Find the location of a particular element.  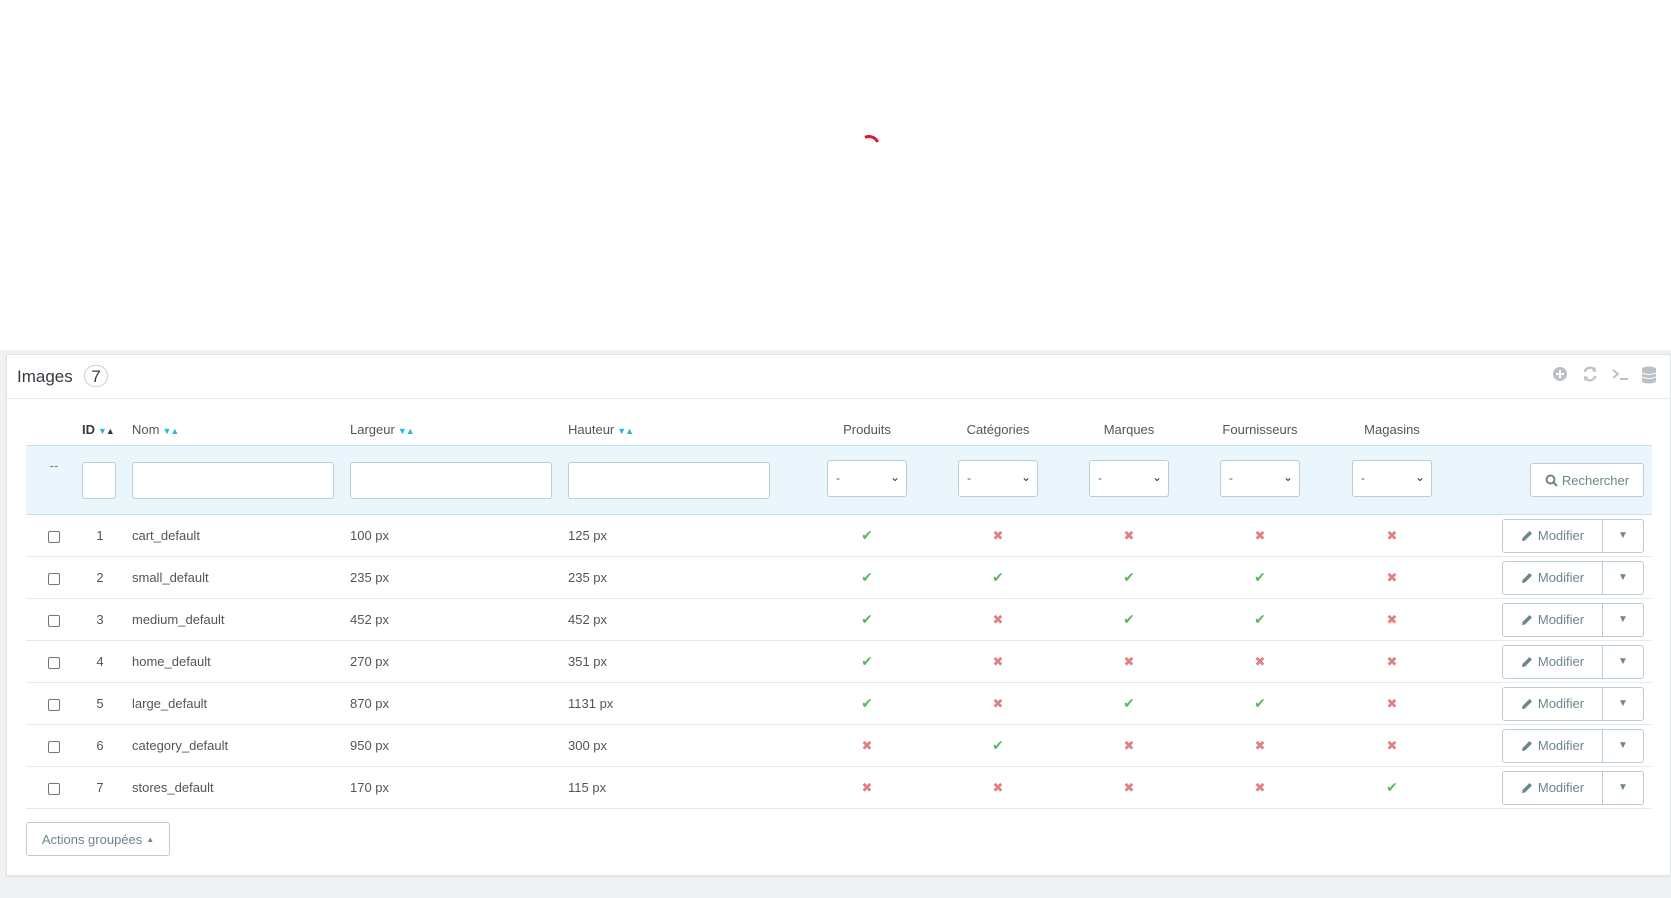

row-height: 115 px is located at coordinates (685, 787).